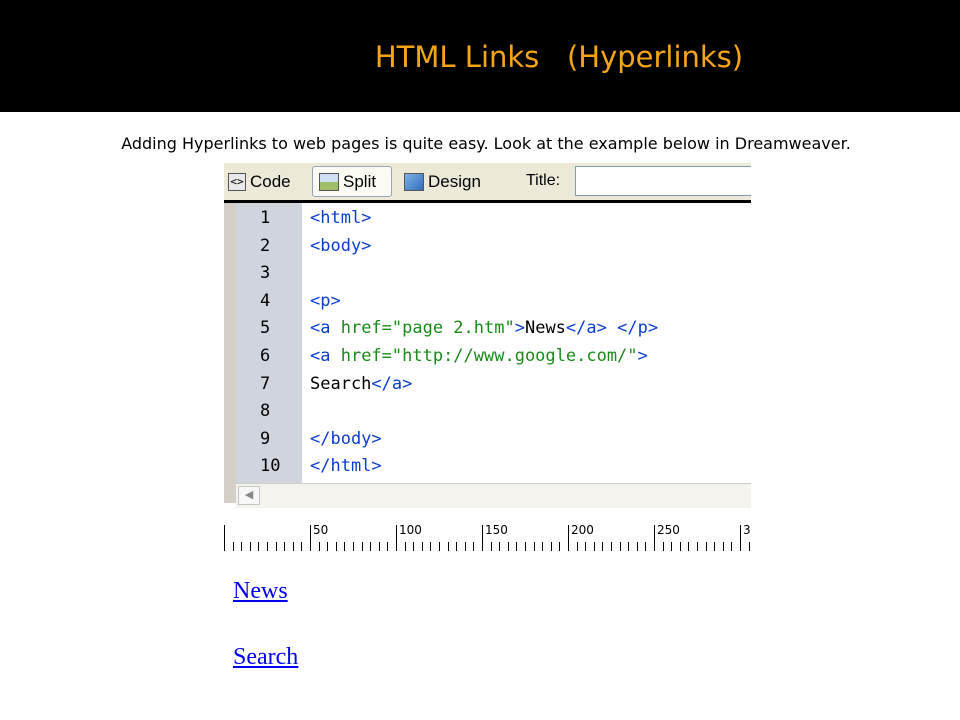 The height and width of the screenshot is (720, 960). What do you see at coordinates (265, 356) in the screenshot?
I see `line-number: 6` at bounding box center [265, 356].